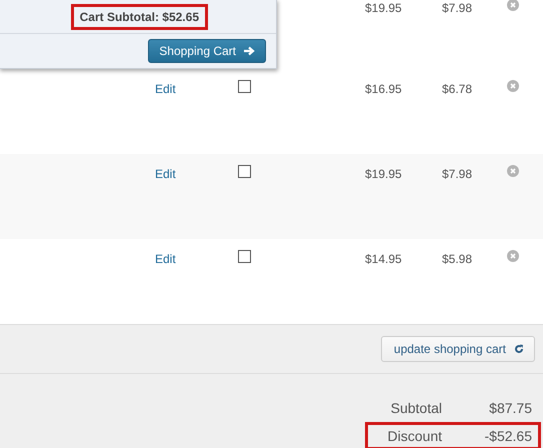  What do you see at coordinates (207, 51) in the screenshot?
I see `shopping-cart-button: Shopping Cart` at bounding box center [207, 51].